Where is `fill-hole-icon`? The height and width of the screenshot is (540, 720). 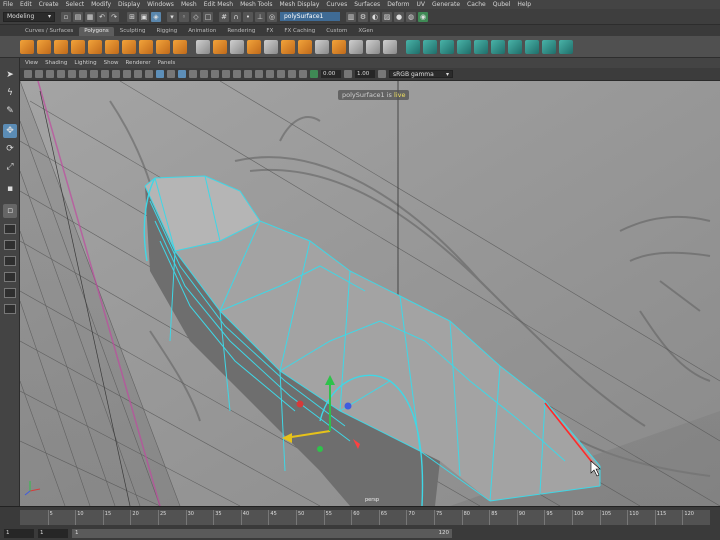 fill-hole-icon is located at coordinates (481, 46).